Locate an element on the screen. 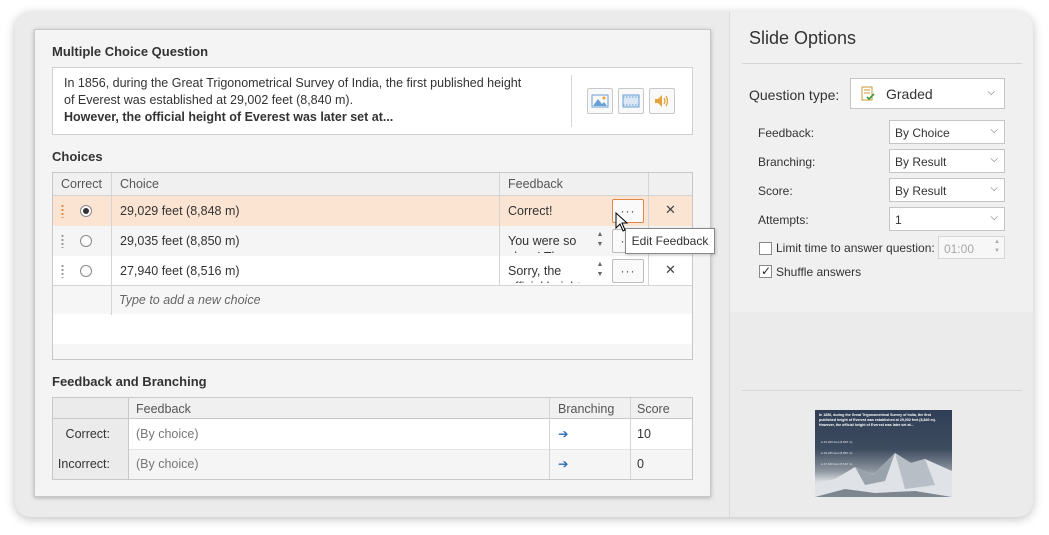 The height and width of the screenshot is (535, 1049). limit-time-label: Limit time to answer question: is located at coordinates (855, 248).